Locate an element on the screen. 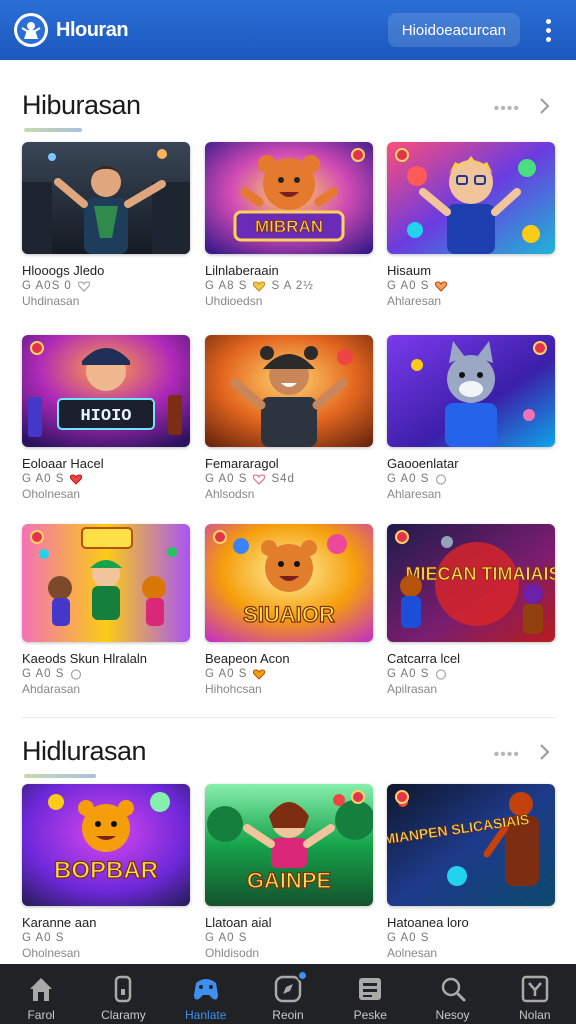 This screenshot has height=1024, width=576. section-title: Hidlurasan is located at coordinates (84, 751).